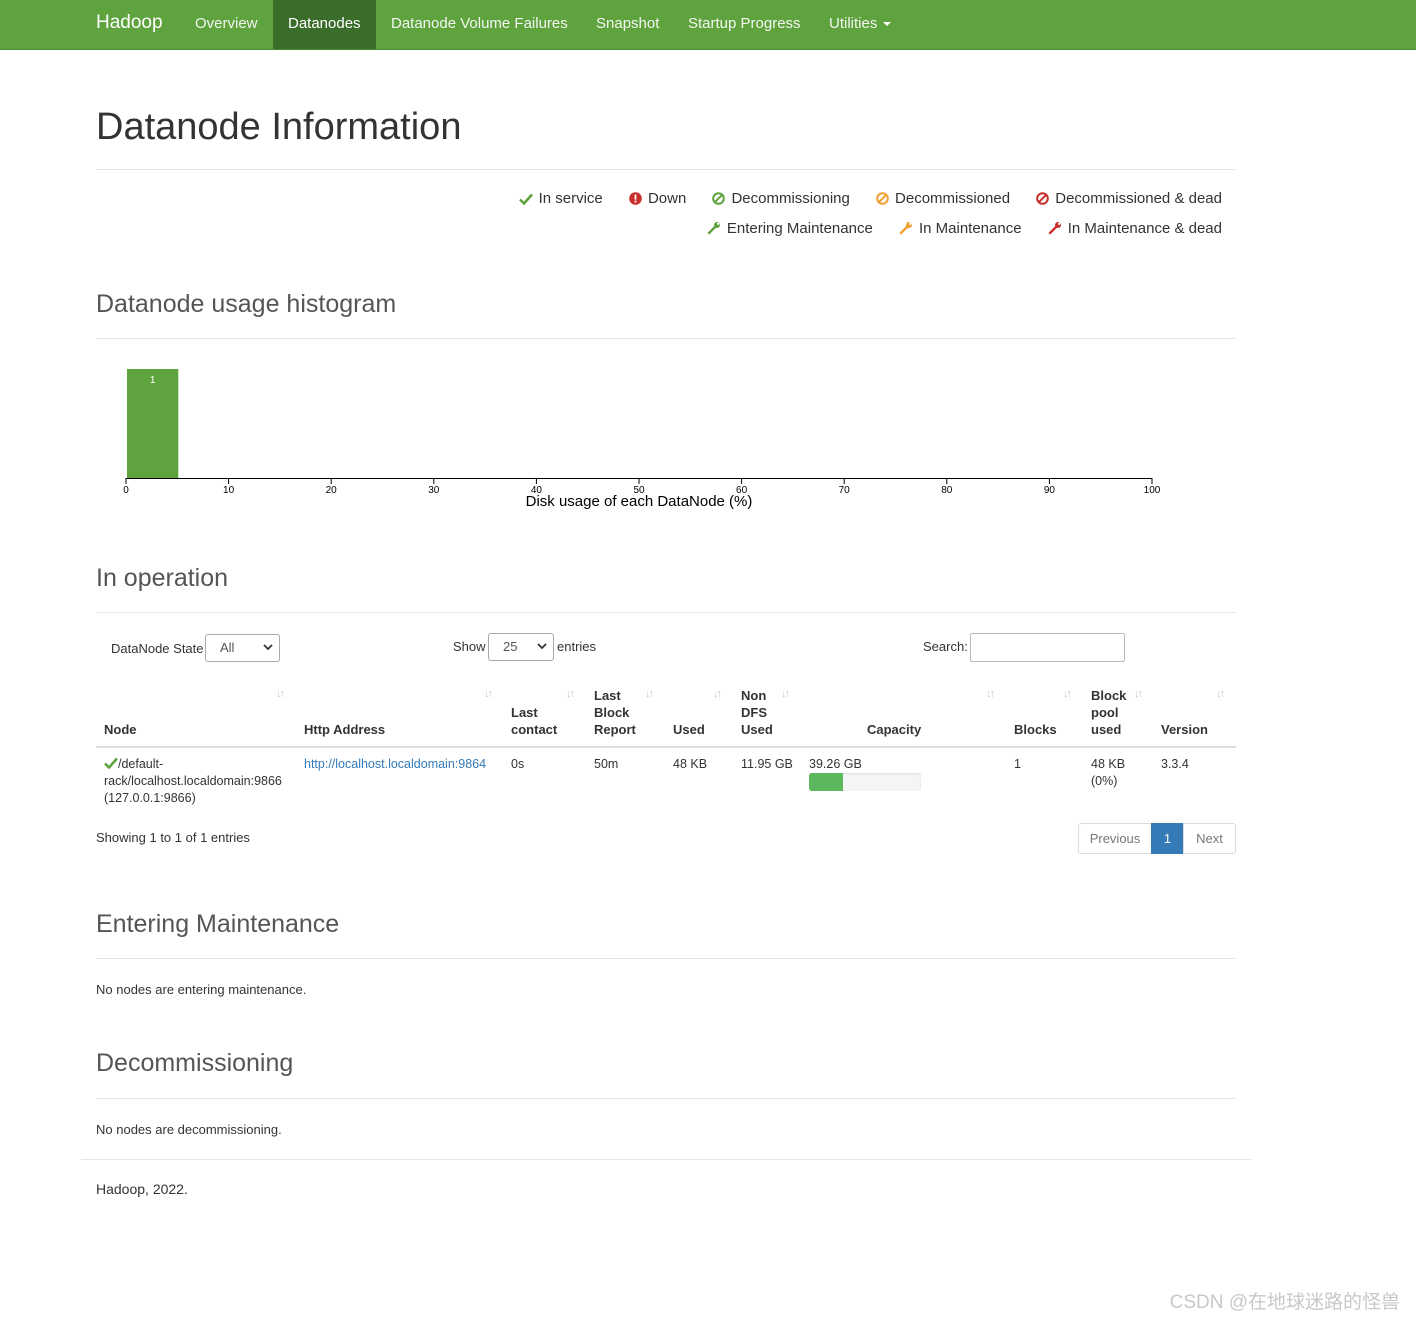 This screenshot has height=1318, width=1416. What do you see at coordinates (1050, 490) in the screenshot?
I see `histogram-tick-label: 90` at bounding box center [1050, 490].